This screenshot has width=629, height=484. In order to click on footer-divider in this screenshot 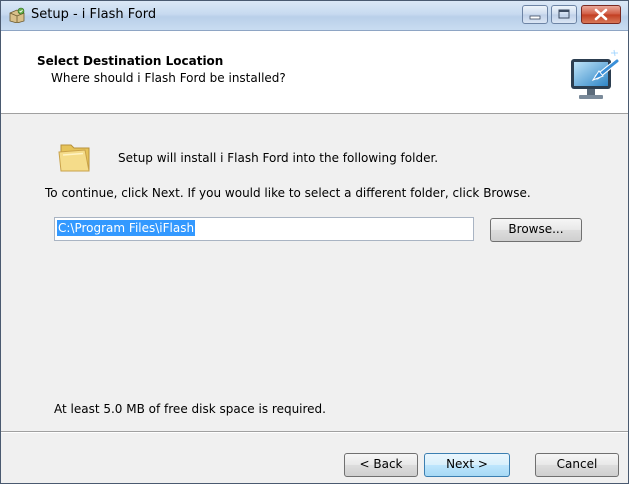, I will do `click(314, 432)`.